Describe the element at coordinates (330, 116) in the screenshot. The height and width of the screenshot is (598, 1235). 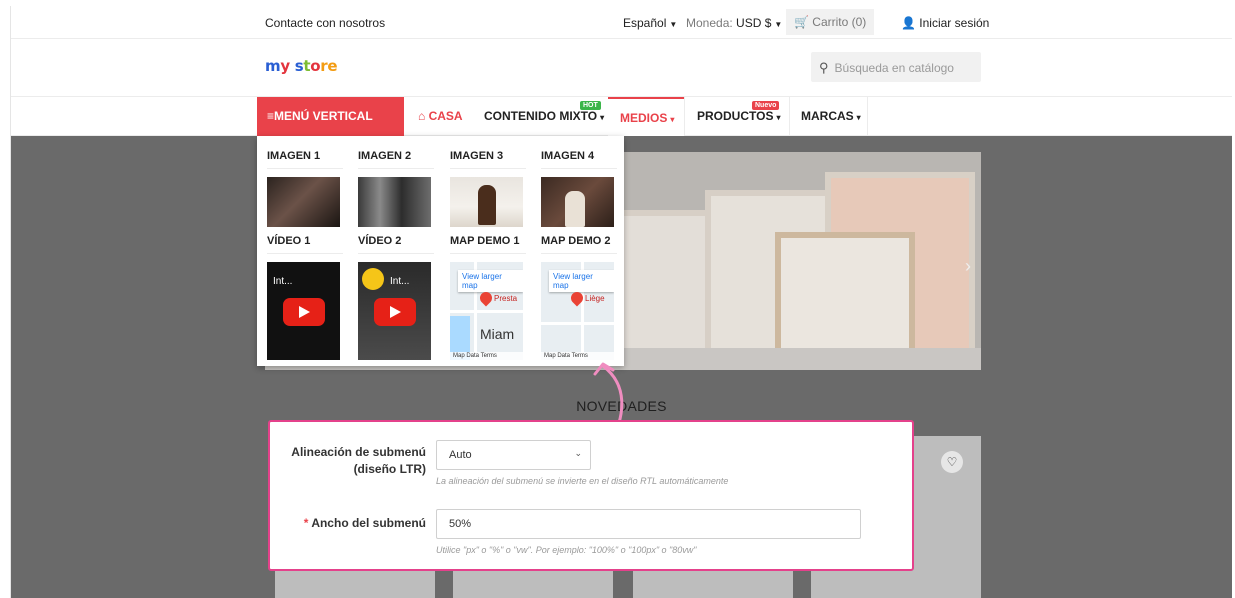
I see `vertical-menu-button: ≡MENÚ VERTICAL` at that location.